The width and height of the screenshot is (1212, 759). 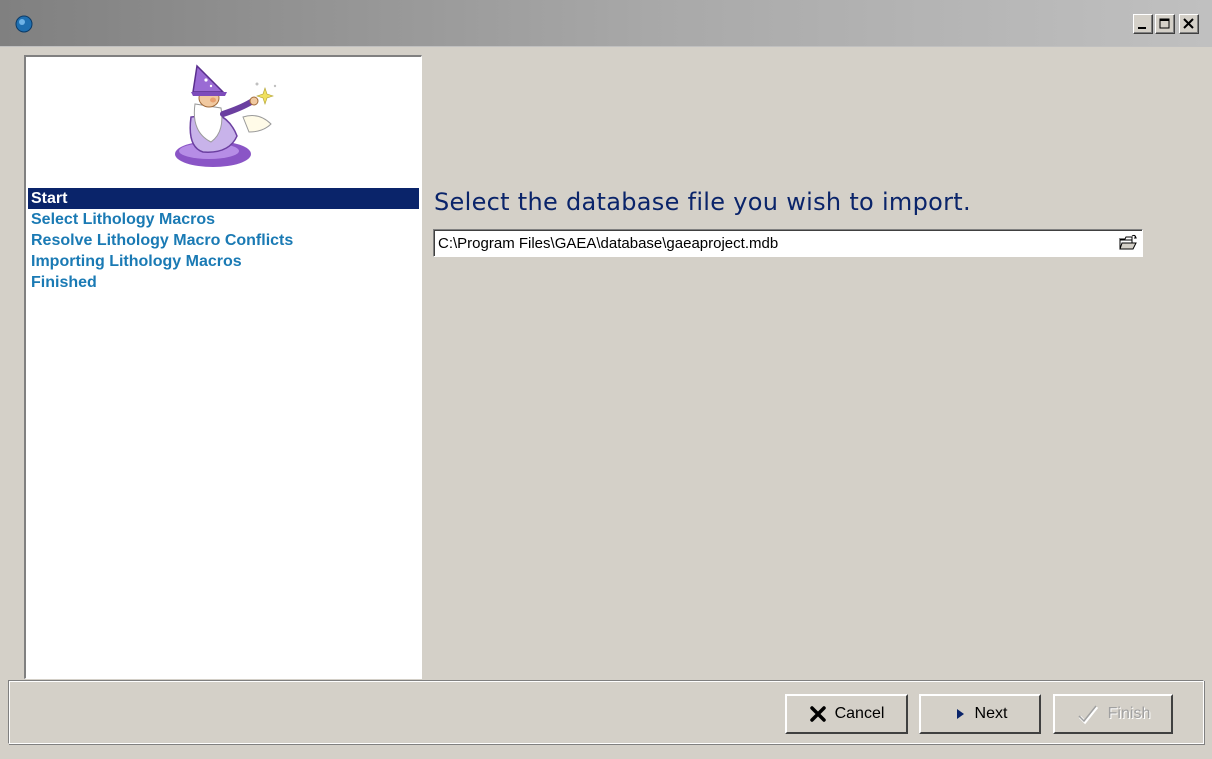 I want to click on minimize-icon, so click(x=1142, y=28).